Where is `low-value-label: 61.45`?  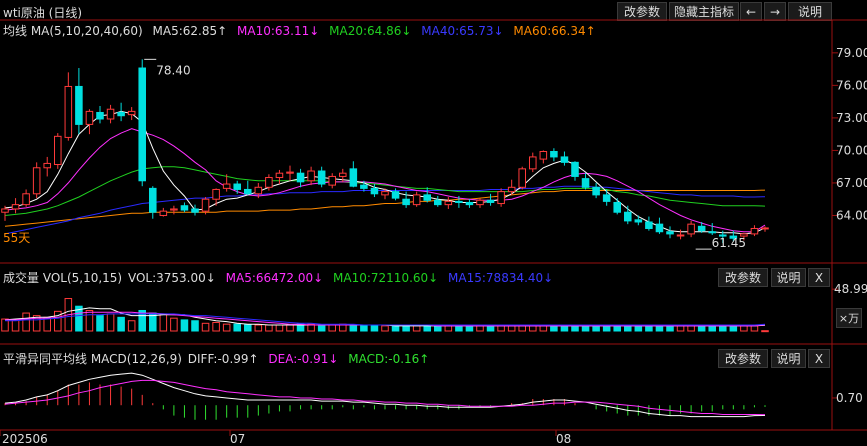 low-value-label: 61.45 is located at coordinates (729, 243).